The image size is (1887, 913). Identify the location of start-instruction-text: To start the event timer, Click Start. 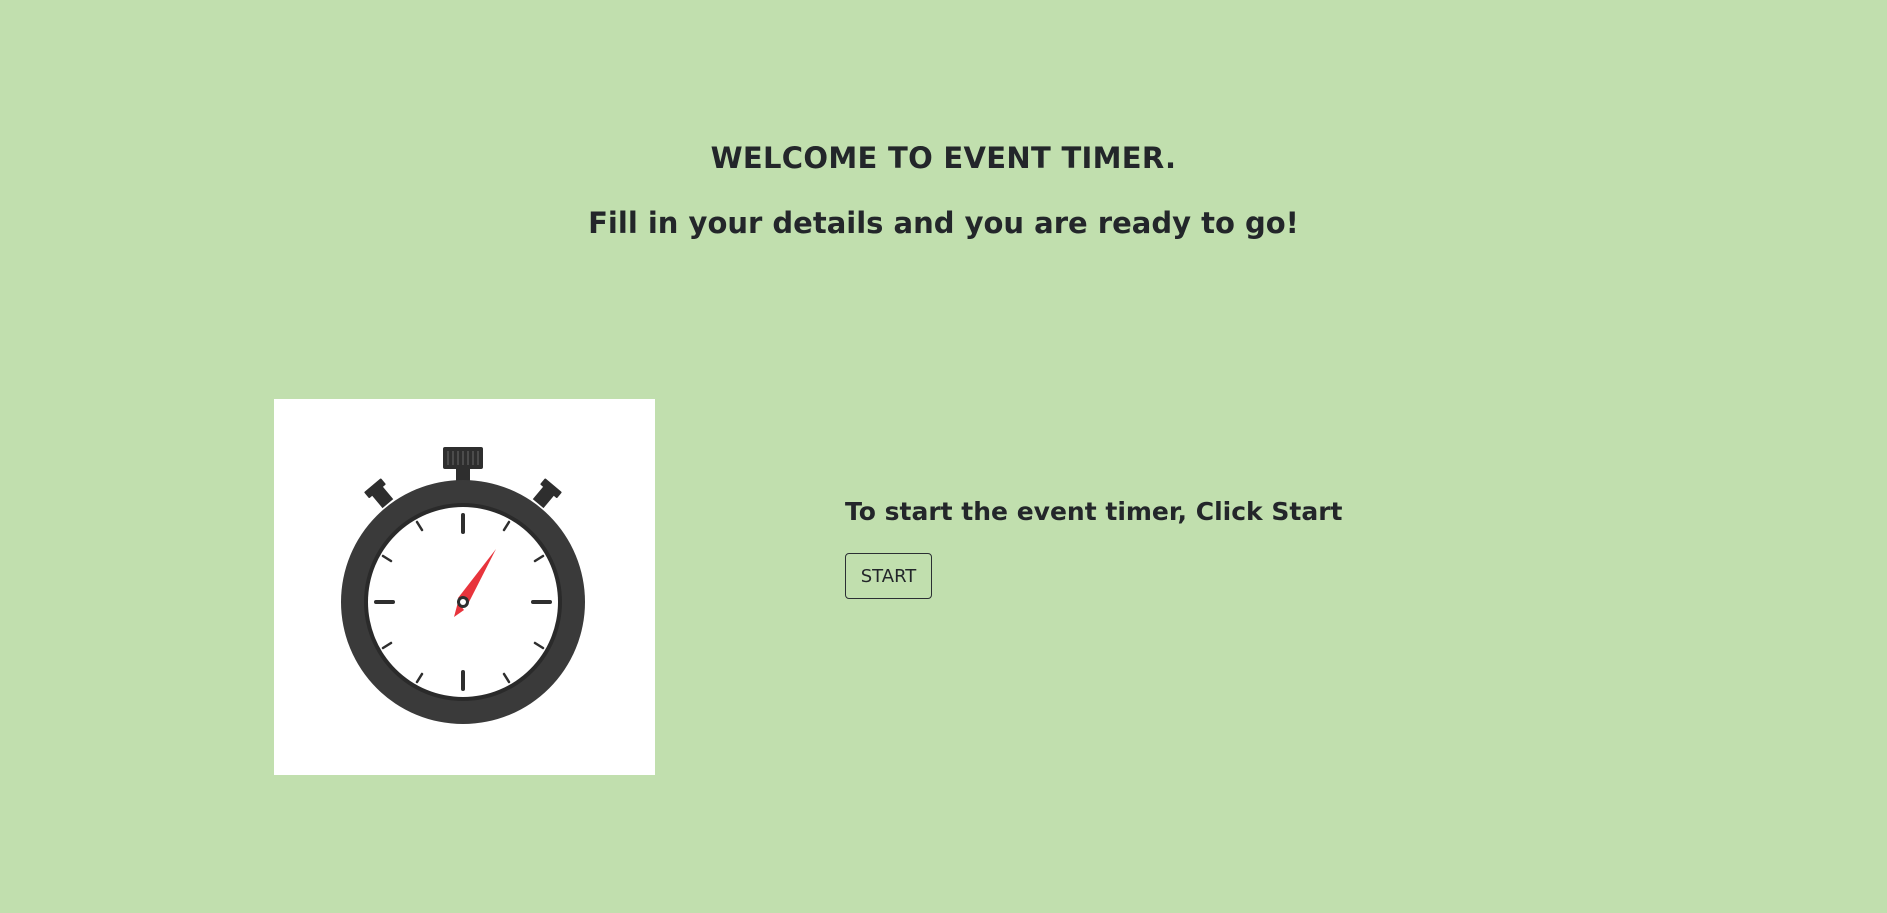
(1094, 511).